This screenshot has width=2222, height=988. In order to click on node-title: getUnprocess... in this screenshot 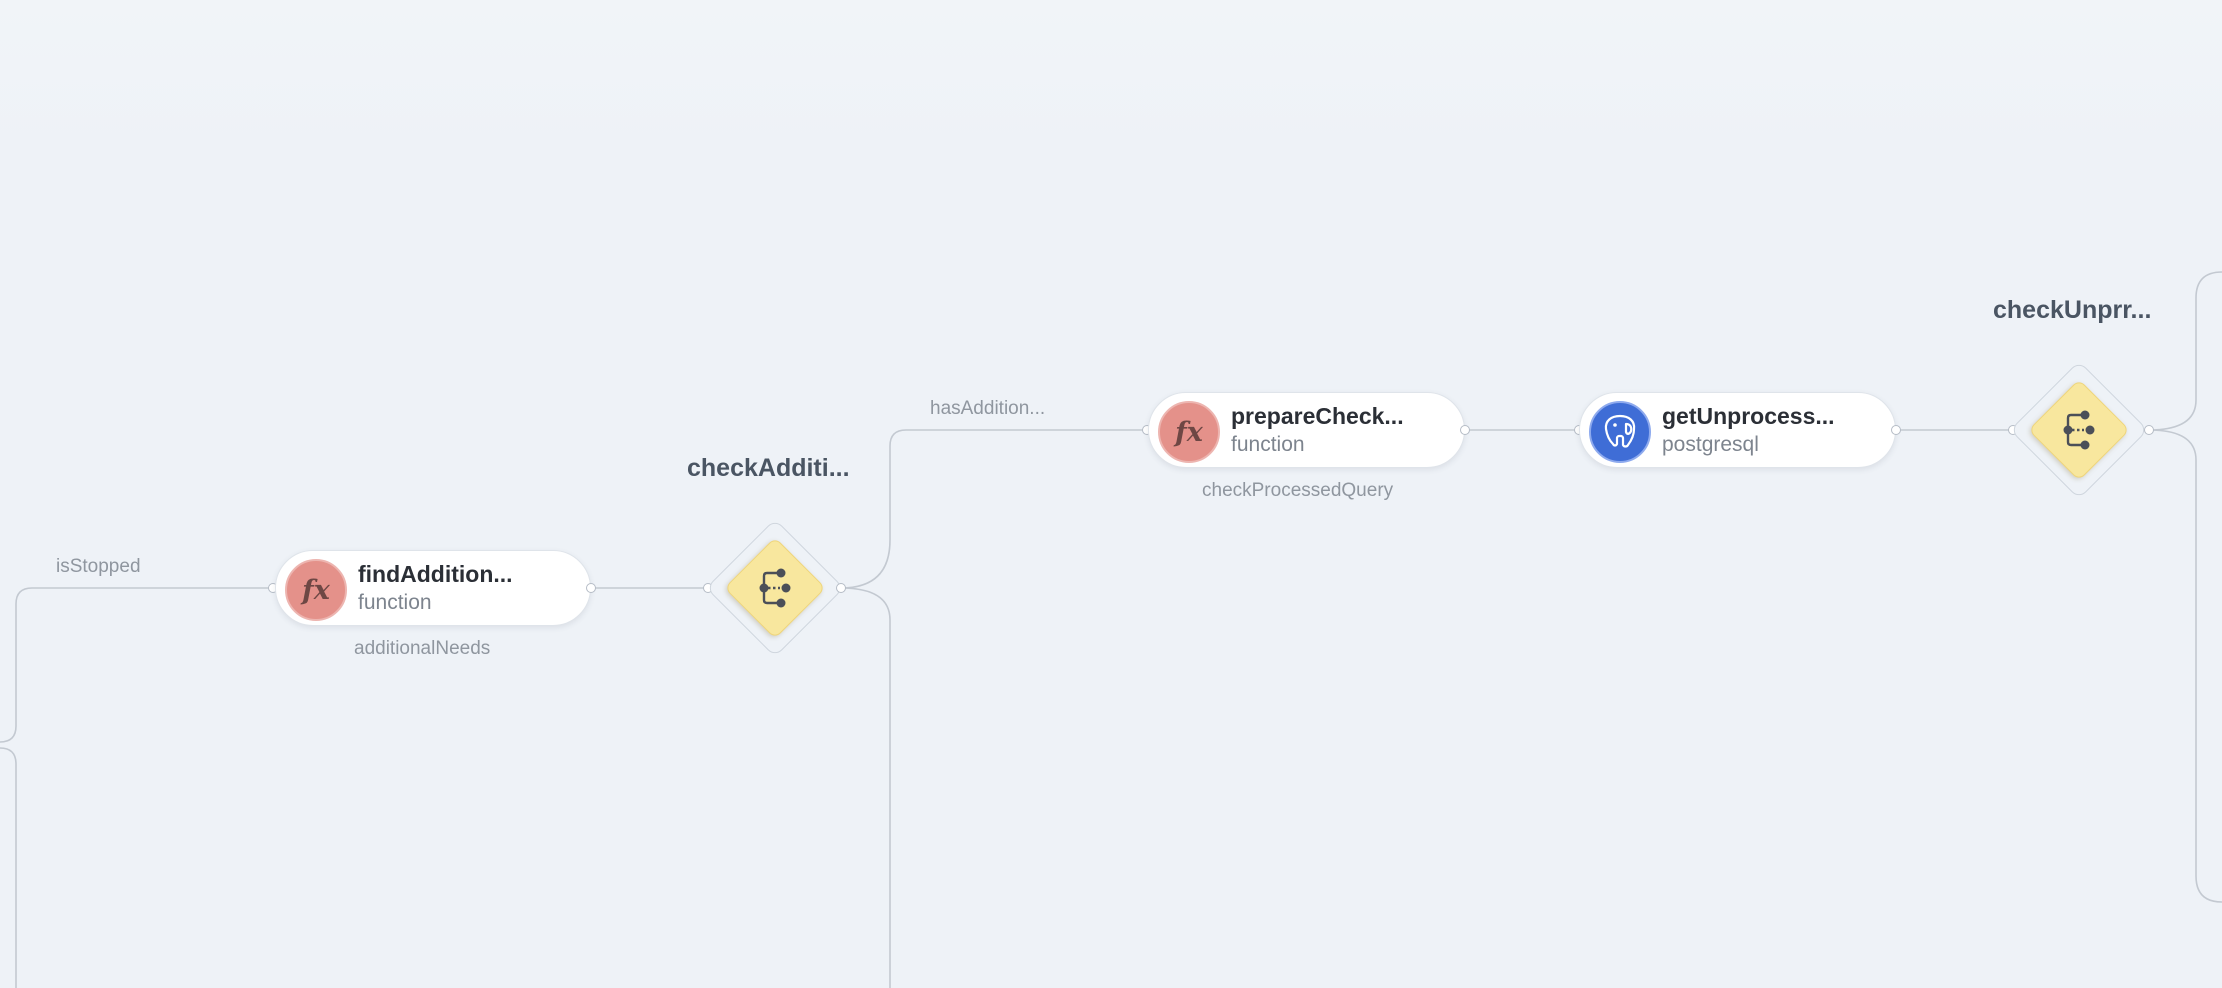, I will do `click(1748, 416)`.